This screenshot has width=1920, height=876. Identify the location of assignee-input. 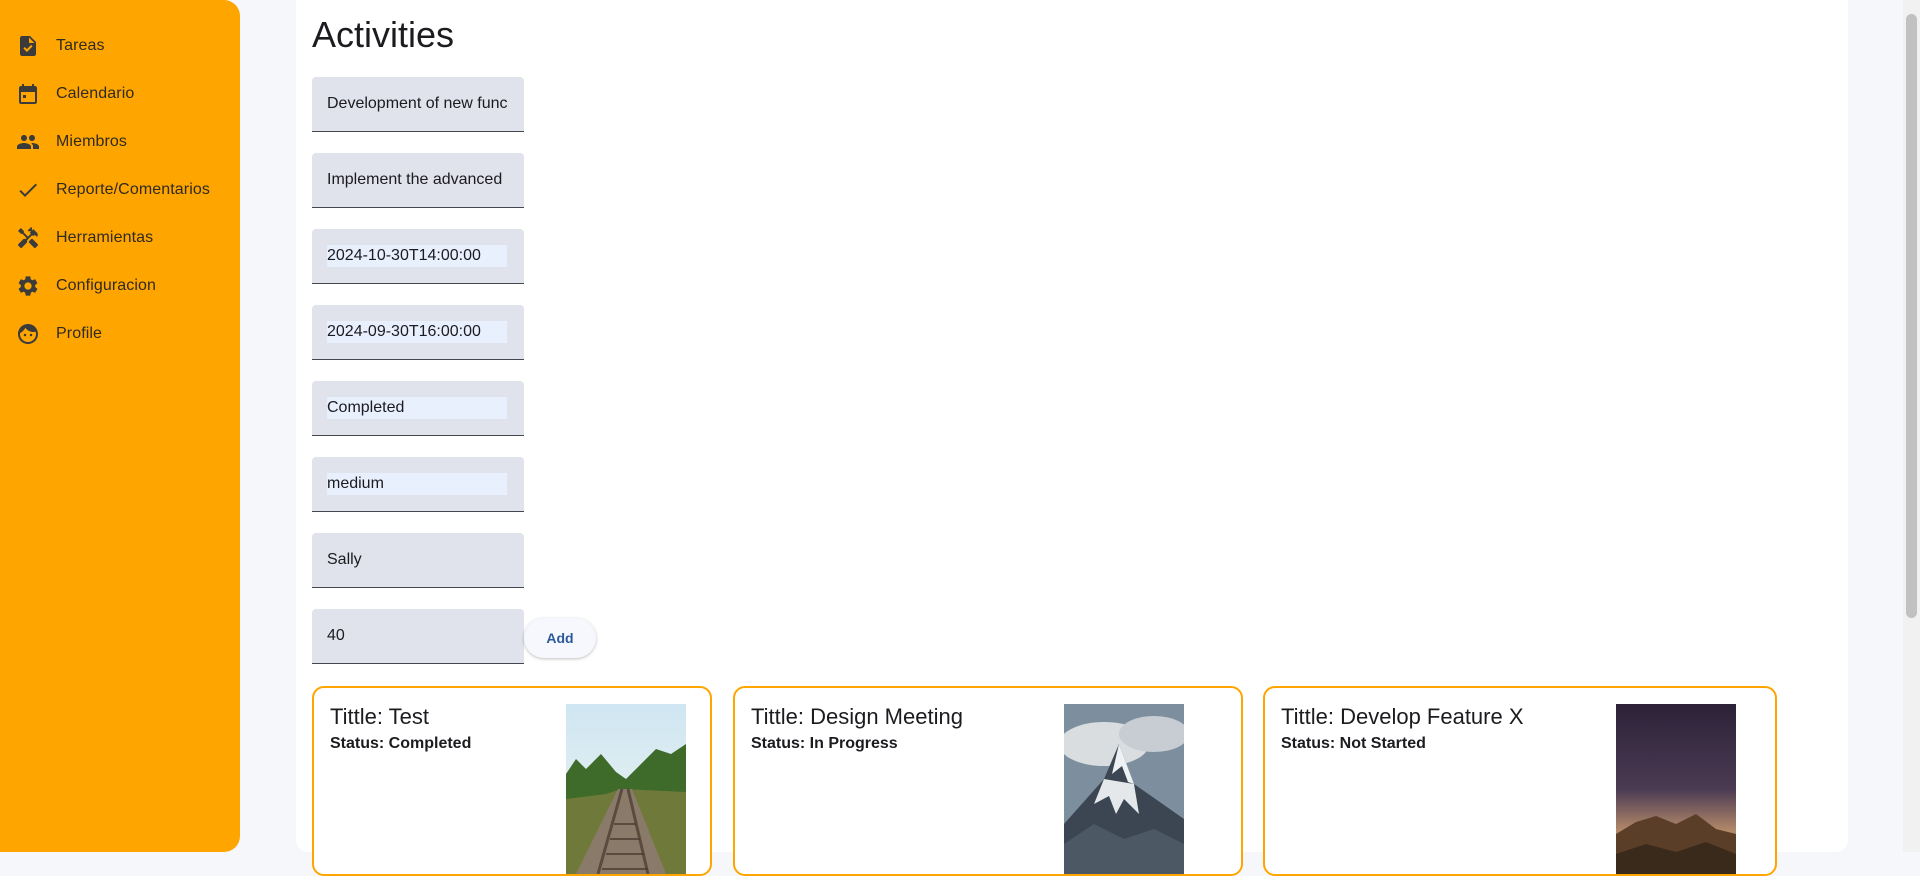
(417, 560).